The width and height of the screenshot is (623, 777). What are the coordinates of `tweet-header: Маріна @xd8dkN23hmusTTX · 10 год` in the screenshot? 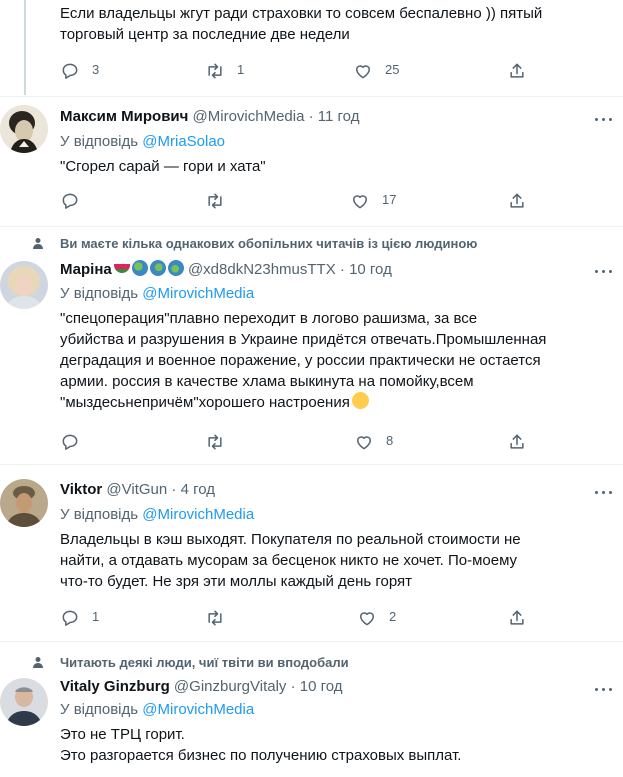 It's located at (226, 269).